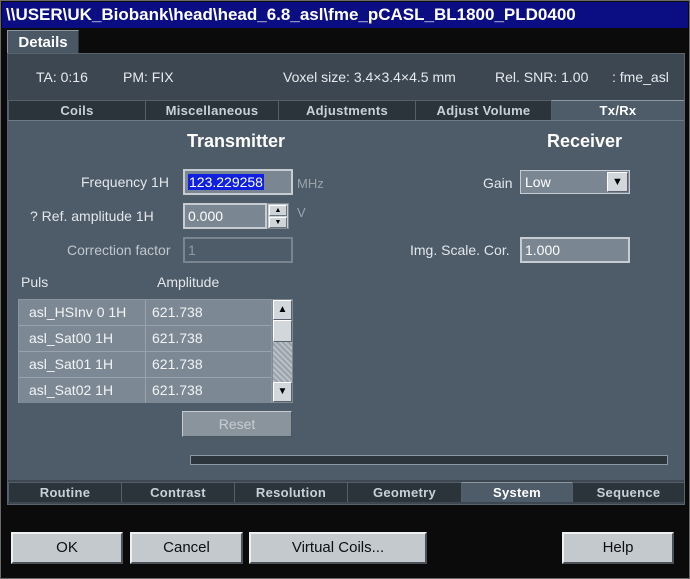  Describe the element at coordinates (575, 250) in the screenshot. I see `img-scale-cor-input: 1.000` at that location.